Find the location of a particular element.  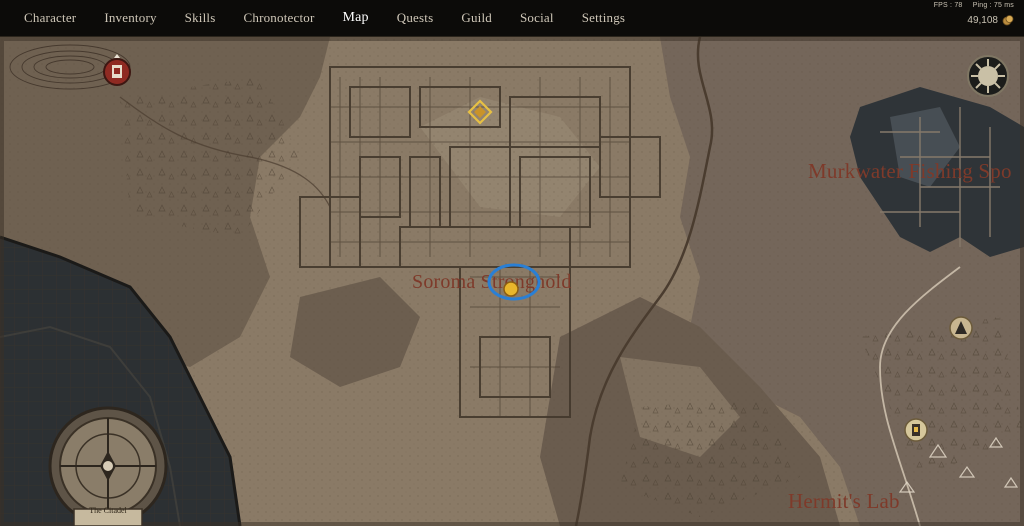

stats-panel: FPS : 78 Ping : 75 ms 49,108 is located at coordinates (970, 14).